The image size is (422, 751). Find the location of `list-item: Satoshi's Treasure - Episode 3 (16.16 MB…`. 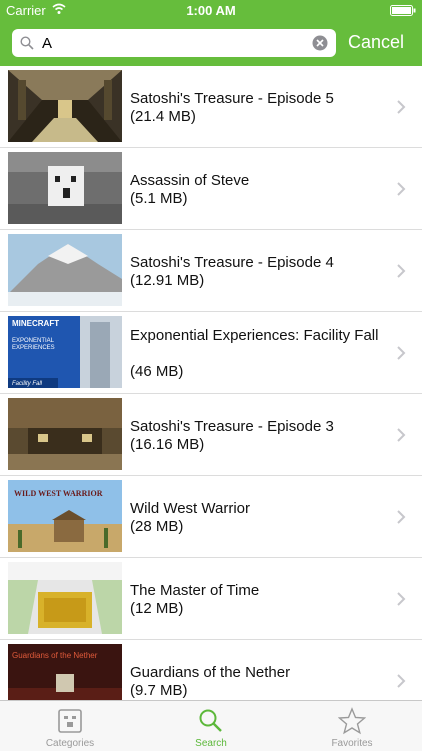

list-item: Satoshi's Treasure - Episode 3 (16.16 MB… is located at coordinates (211, 435).